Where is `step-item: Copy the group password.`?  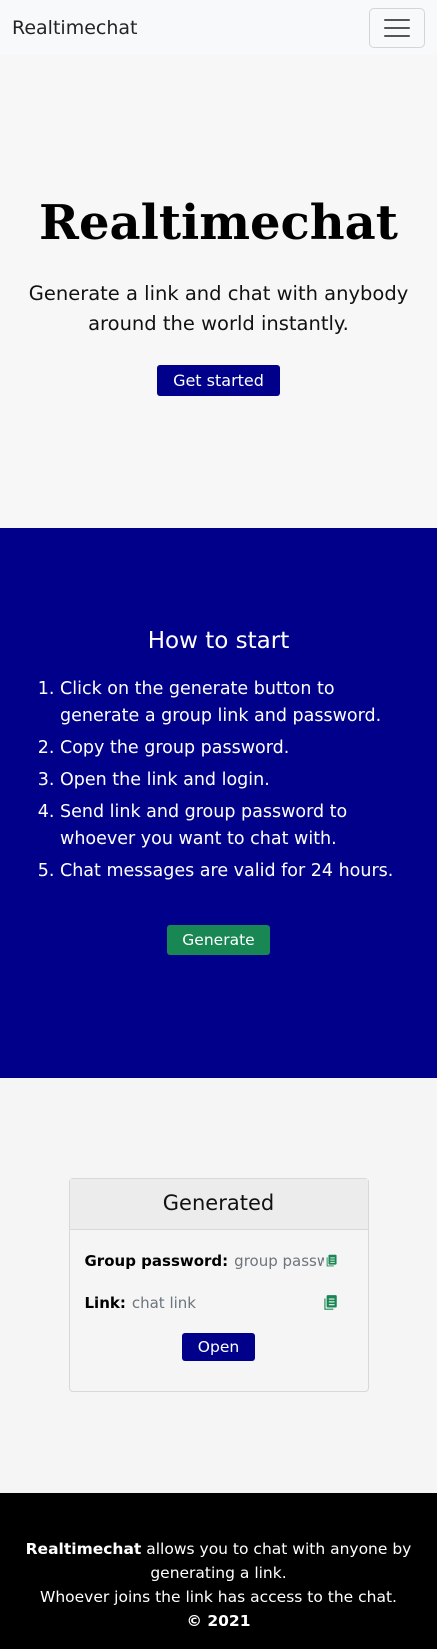
step-item: Copy the group password. is located at coordinates (235, 748).